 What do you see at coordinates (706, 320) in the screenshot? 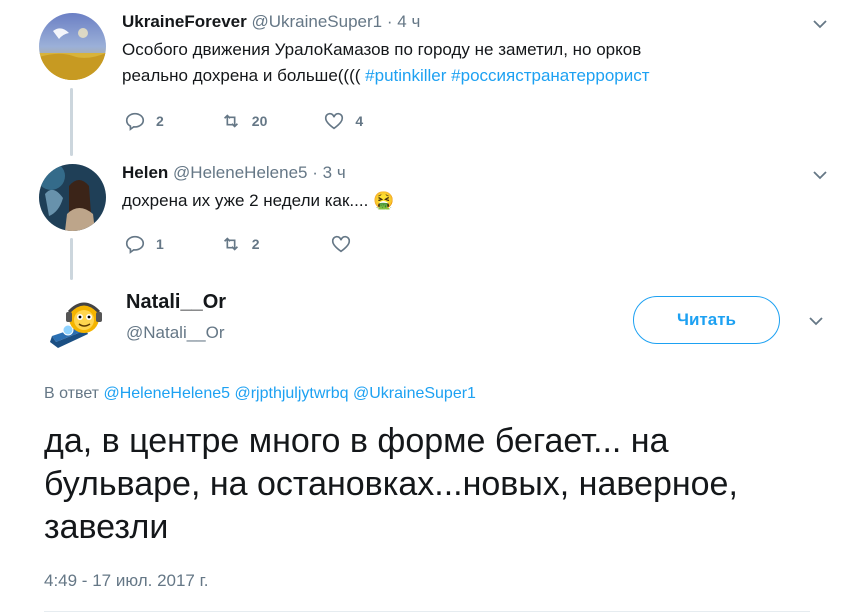
I see `follow-button: Читать` at bounding box center [706, 320].